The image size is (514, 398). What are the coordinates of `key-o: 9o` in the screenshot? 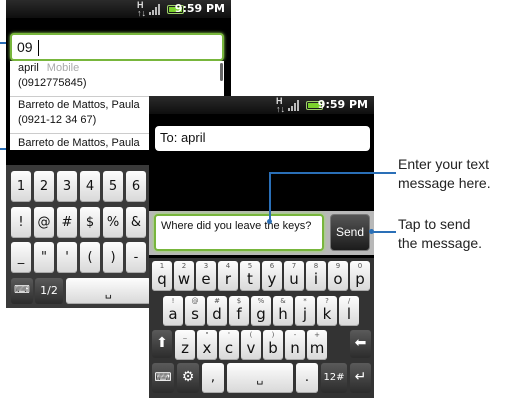 It's located at (338, 276).